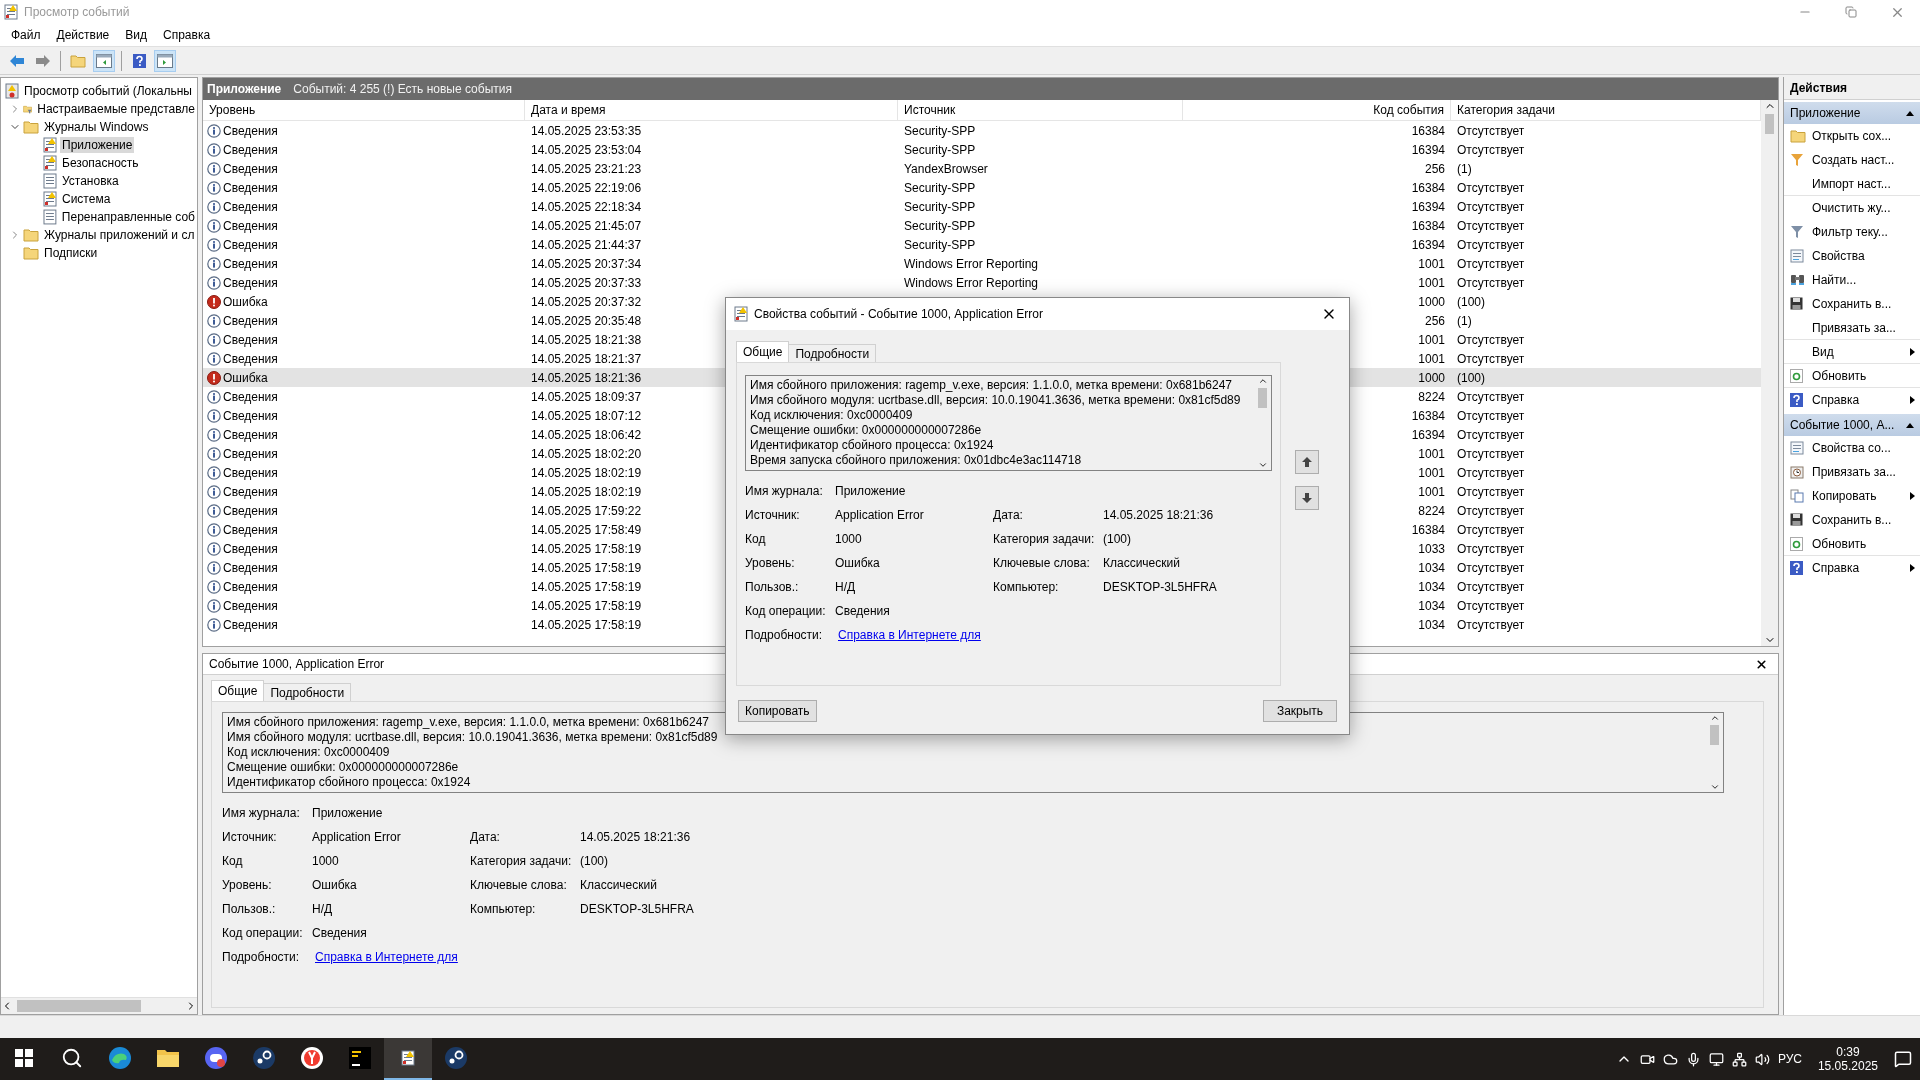 Image resolution: width=1920 pixels, height=1080 pixels. Describe the element at coordinates (586, 358) in the screenshot. I see `date-cell-text: 14.05.2025 18:21:37` at that location.